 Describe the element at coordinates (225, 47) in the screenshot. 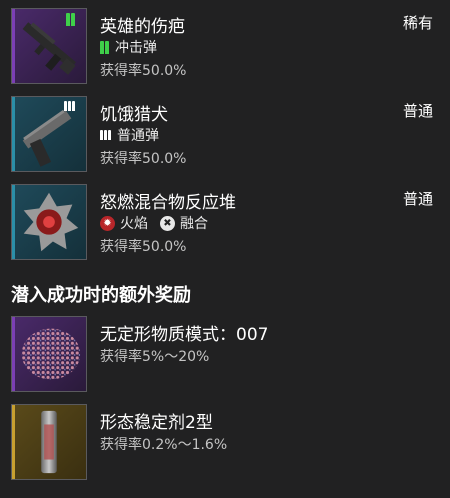

I see `reward-item-heros-scar: 英雄的伤疤 稀有 冲击弹 获得率50.0%` at that location.